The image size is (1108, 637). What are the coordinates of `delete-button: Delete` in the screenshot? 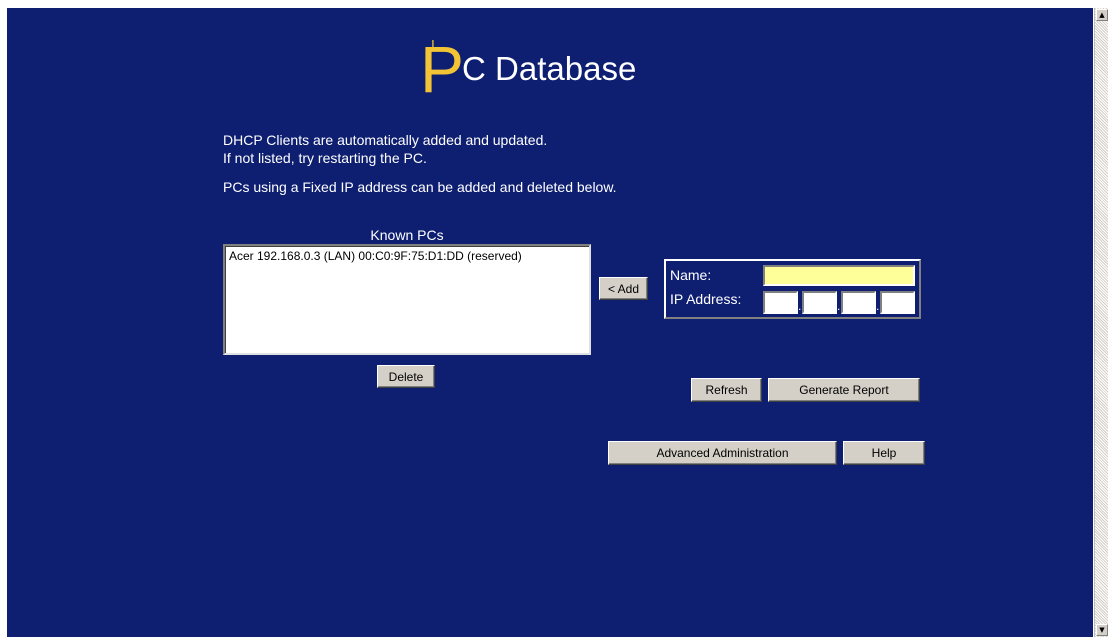 It's located at (406, 376).